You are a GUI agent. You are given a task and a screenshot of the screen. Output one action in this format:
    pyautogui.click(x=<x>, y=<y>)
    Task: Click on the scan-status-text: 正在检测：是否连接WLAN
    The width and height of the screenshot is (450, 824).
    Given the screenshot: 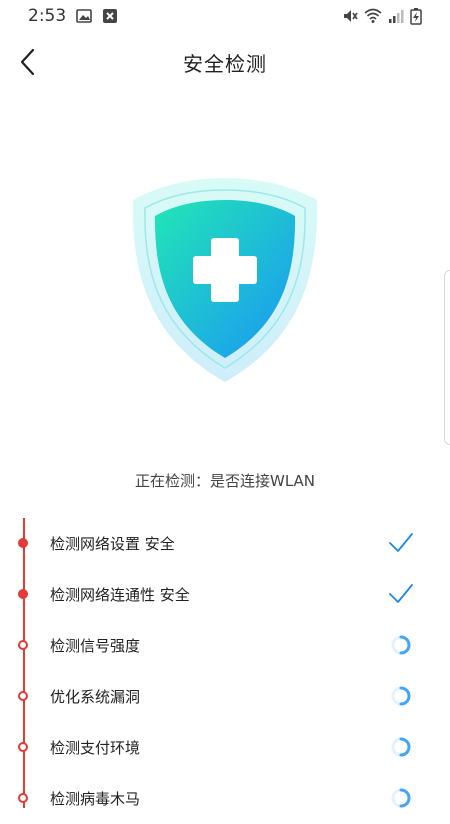 What is the action you would take?
    pyautogui.click(x=224, y=481)
    